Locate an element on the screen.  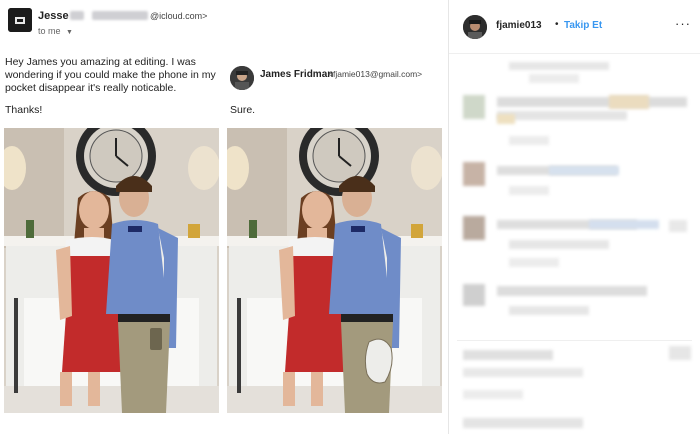
more-options-icon: ··· is located at coordinates (683, 23).